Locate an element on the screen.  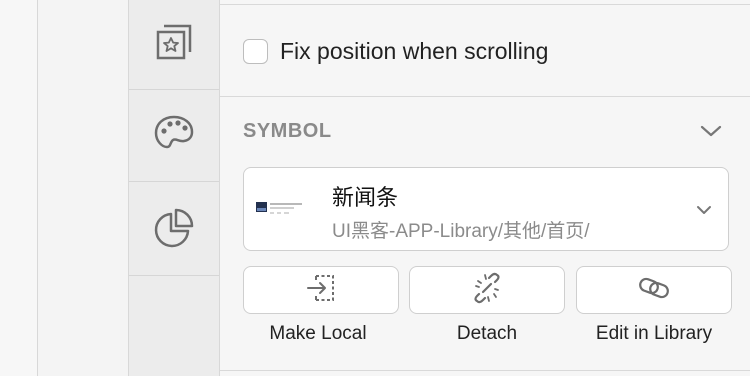
symbol-library-path: UI黑客-APP-Library/其他/首页/ is located at coordinates (461, 231).